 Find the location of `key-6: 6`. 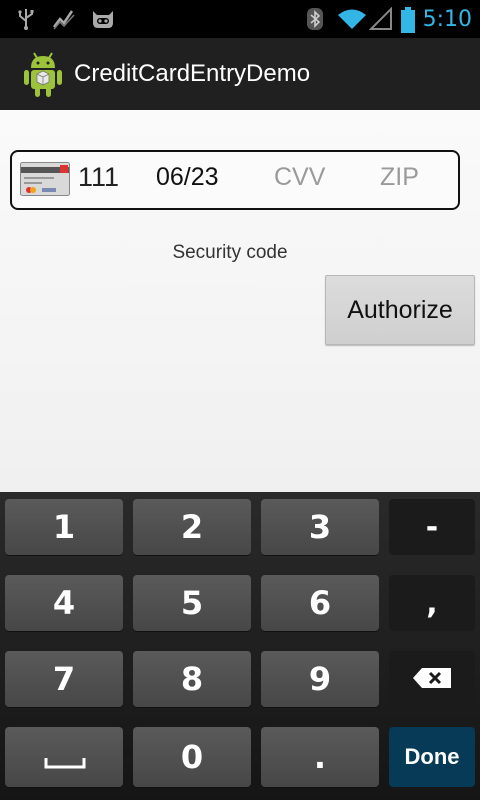

key-6: 6 is located at coordinates (320, 603).